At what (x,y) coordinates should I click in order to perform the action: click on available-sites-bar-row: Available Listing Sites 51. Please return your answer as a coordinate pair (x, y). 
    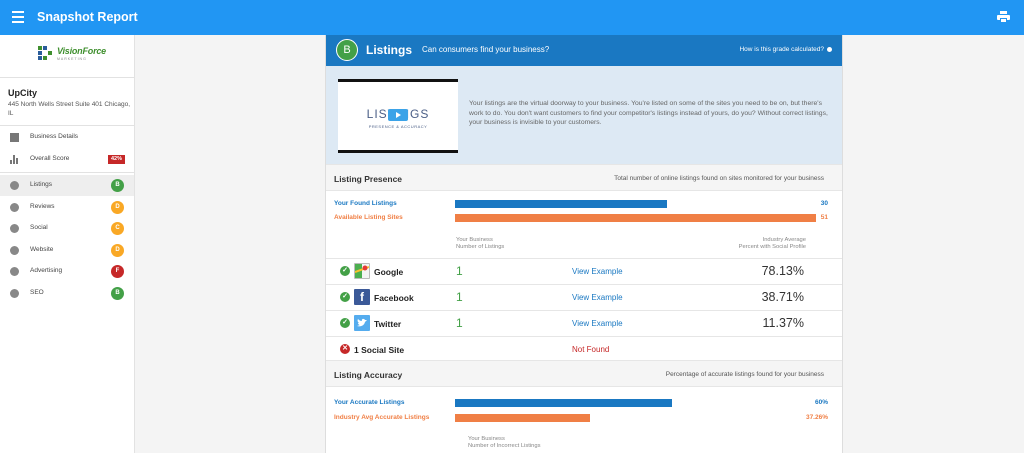
    Looking at the image, I should click on (584, 218).